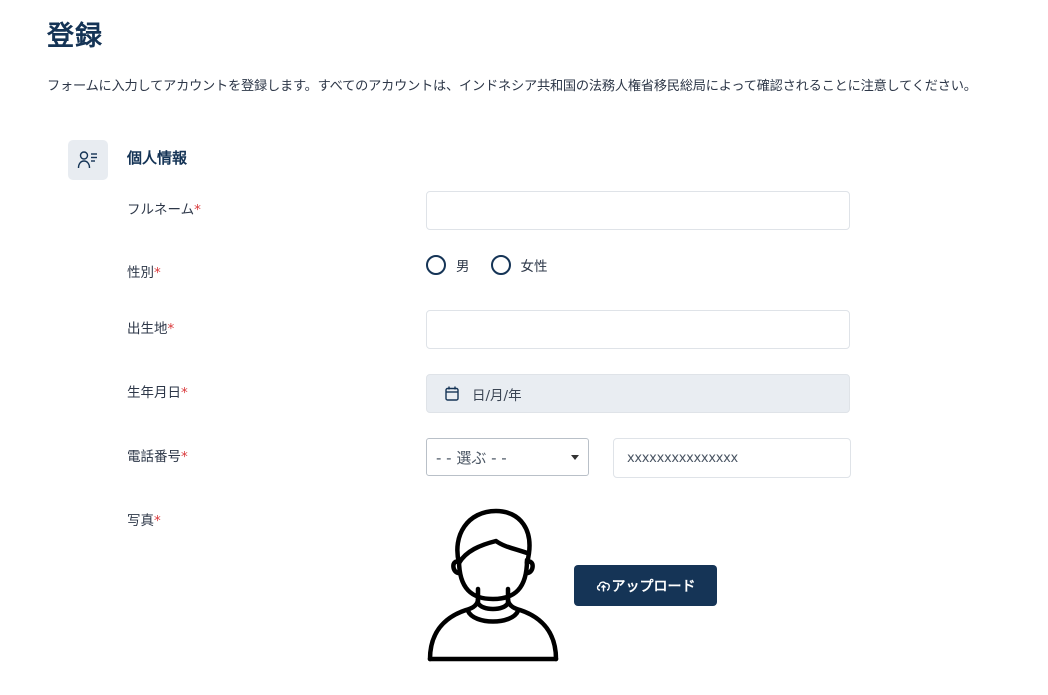 The height and width of the screenshot is (695, 1048). Describe the element at coordinates (157, 393) in the screenshot. I see `birthdate-label: 生年月日*` at that location.